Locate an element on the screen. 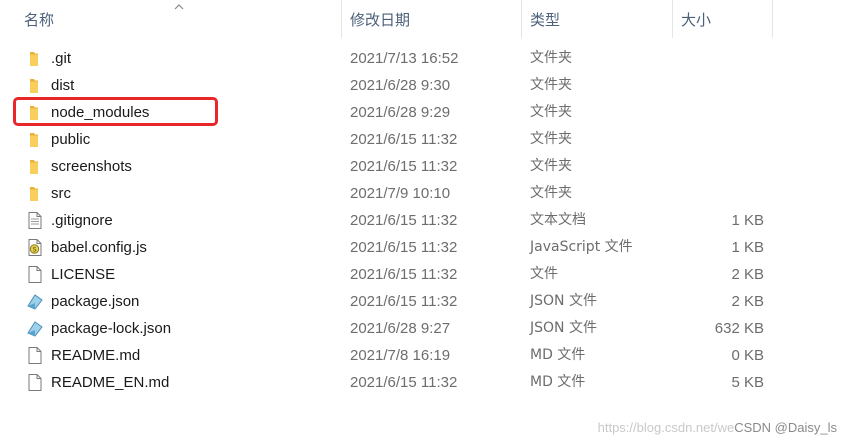 This screenshot has height=446, width=851. file-row: LICENSE 2021/6/15 11:32 文件 2 KB is located at coordinates (425, 274).